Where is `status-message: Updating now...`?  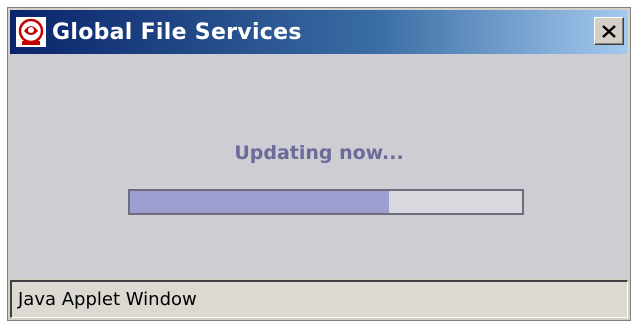
status-message: Updating now... is located at coordinates (319, 153).